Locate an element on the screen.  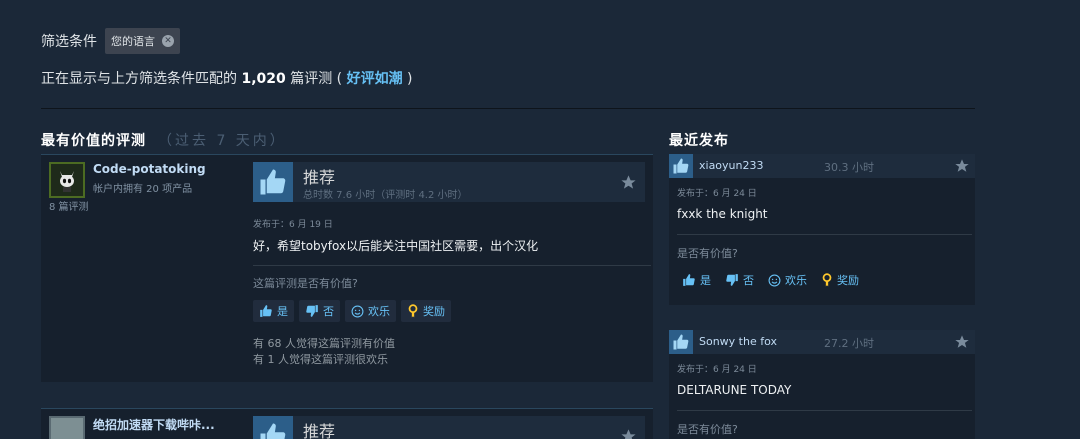
recent-content: DELTARUNE TODAY is located at coordinates (734, 390).